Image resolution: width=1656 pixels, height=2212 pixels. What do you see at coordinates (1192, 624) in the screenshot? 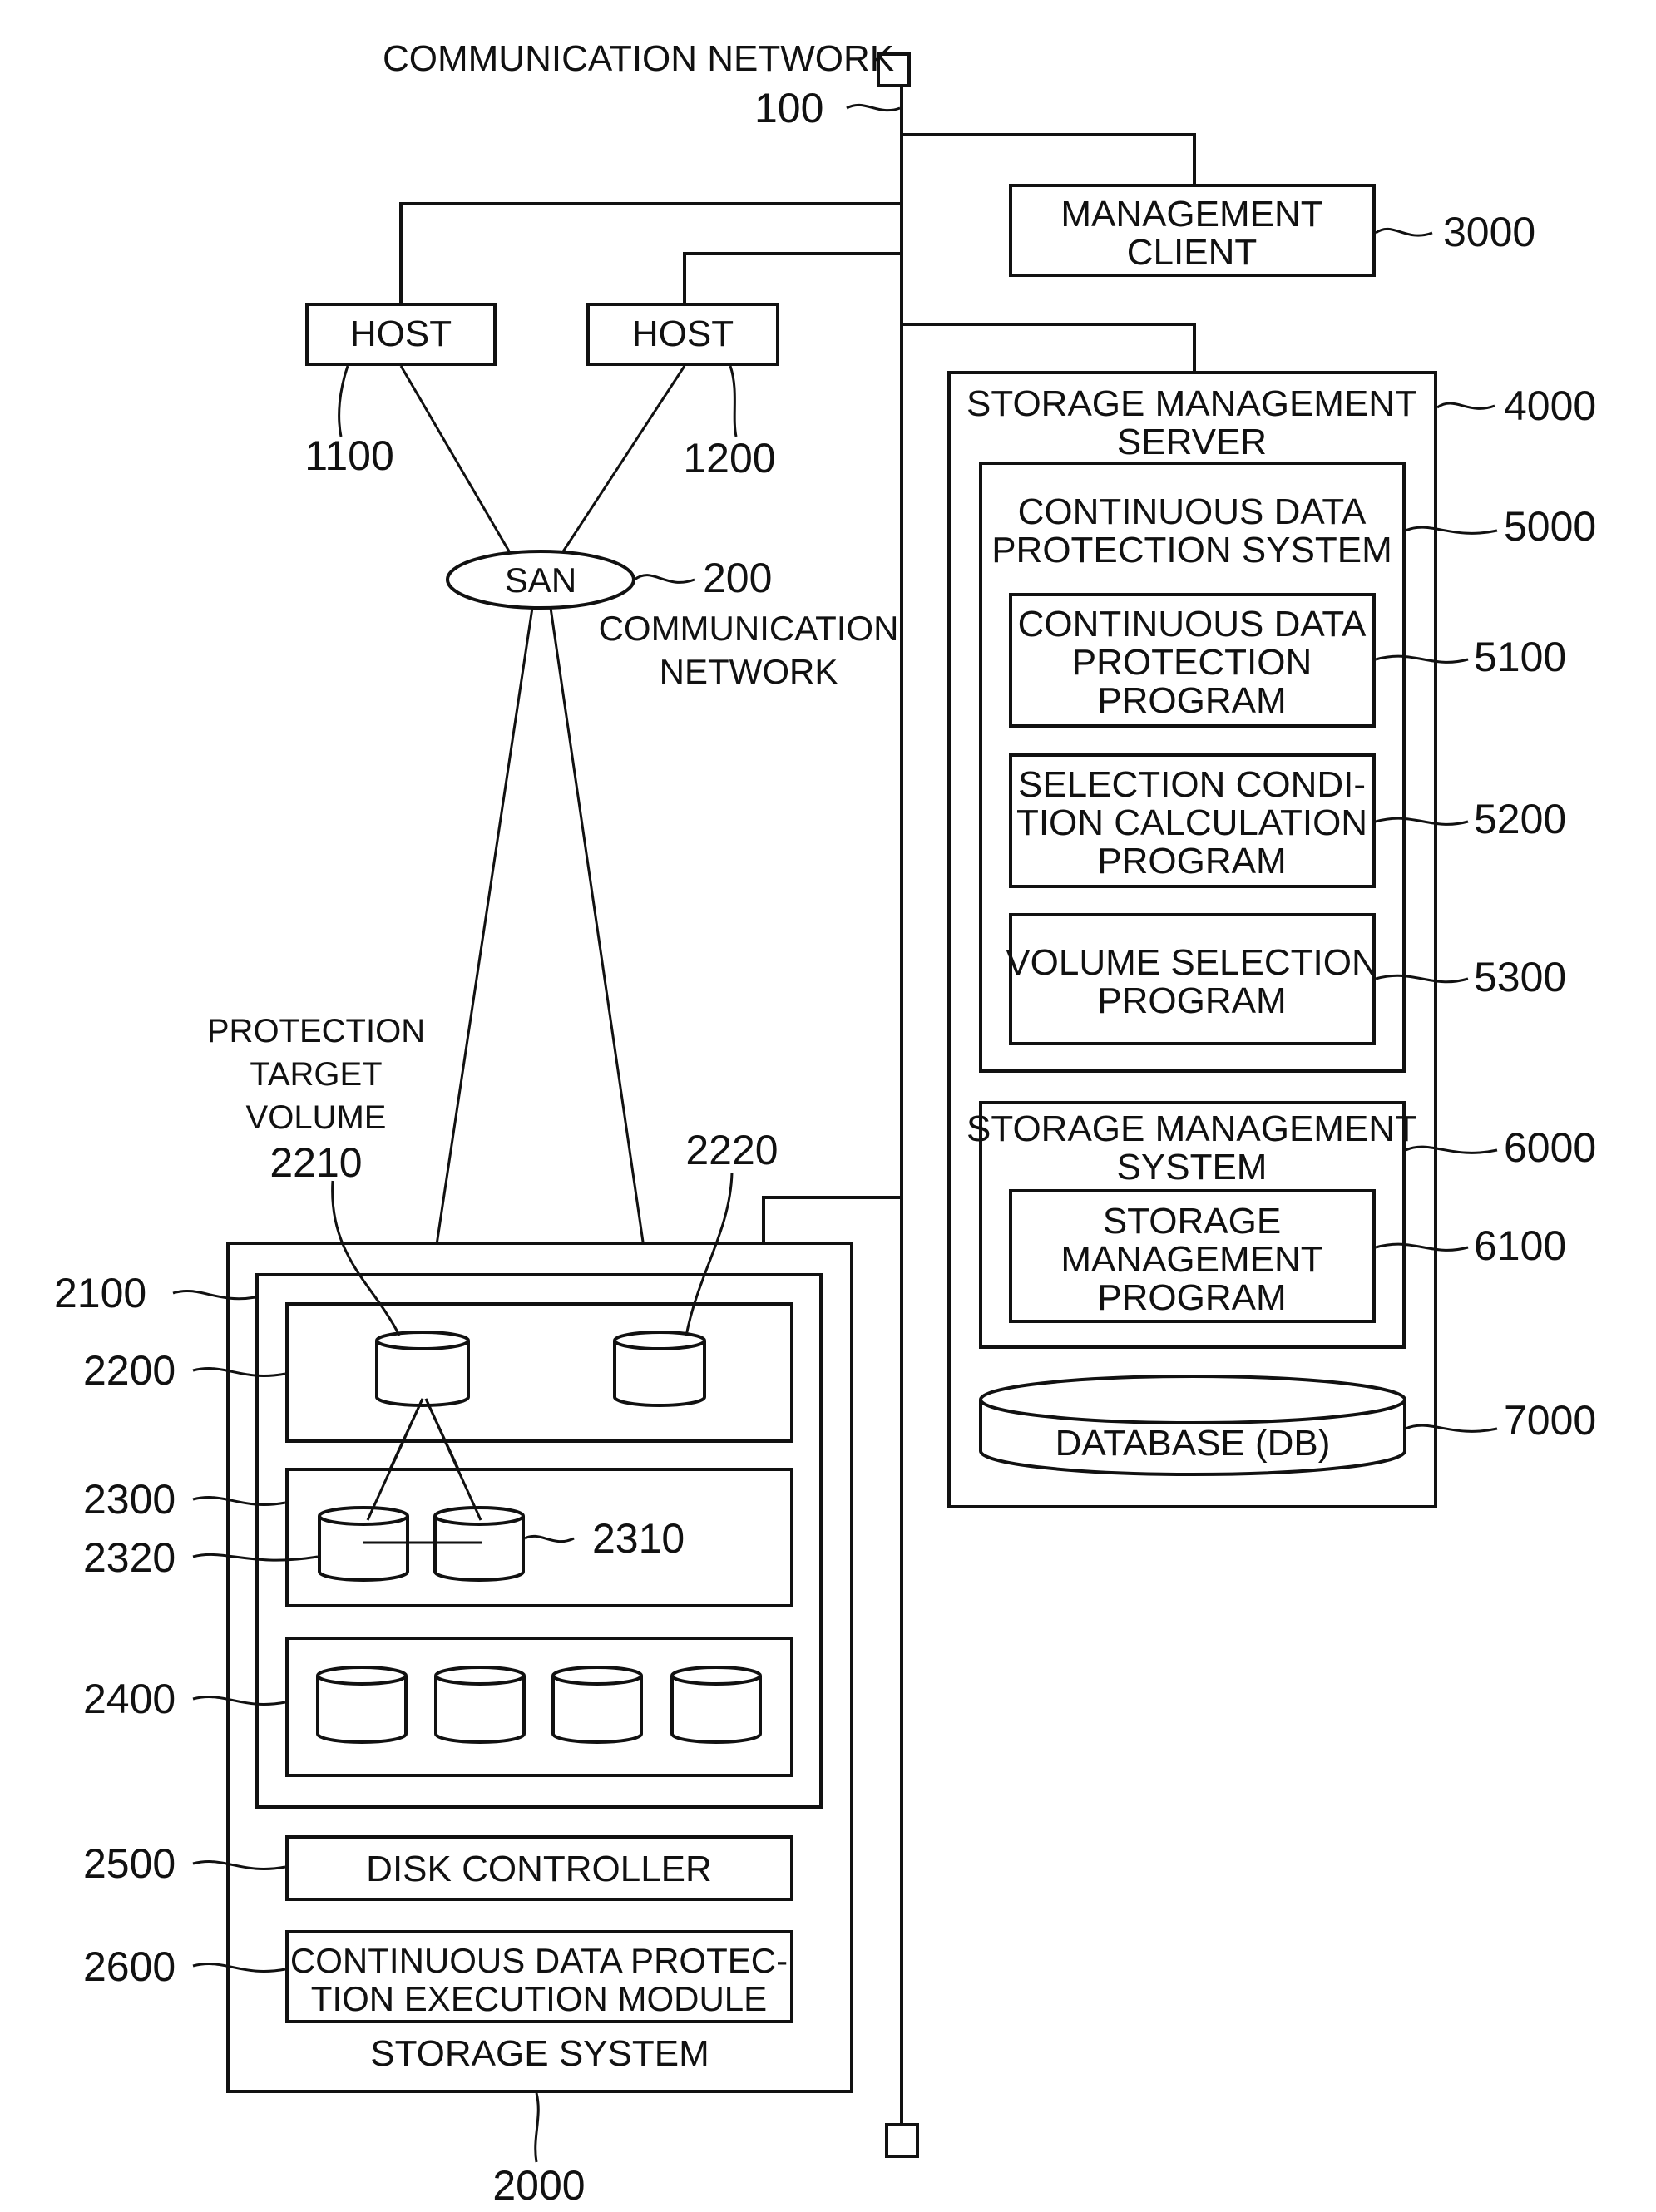
I see `cdp-program-line1: CONTINUOUS DATA` at bounding box center [1192, 624].